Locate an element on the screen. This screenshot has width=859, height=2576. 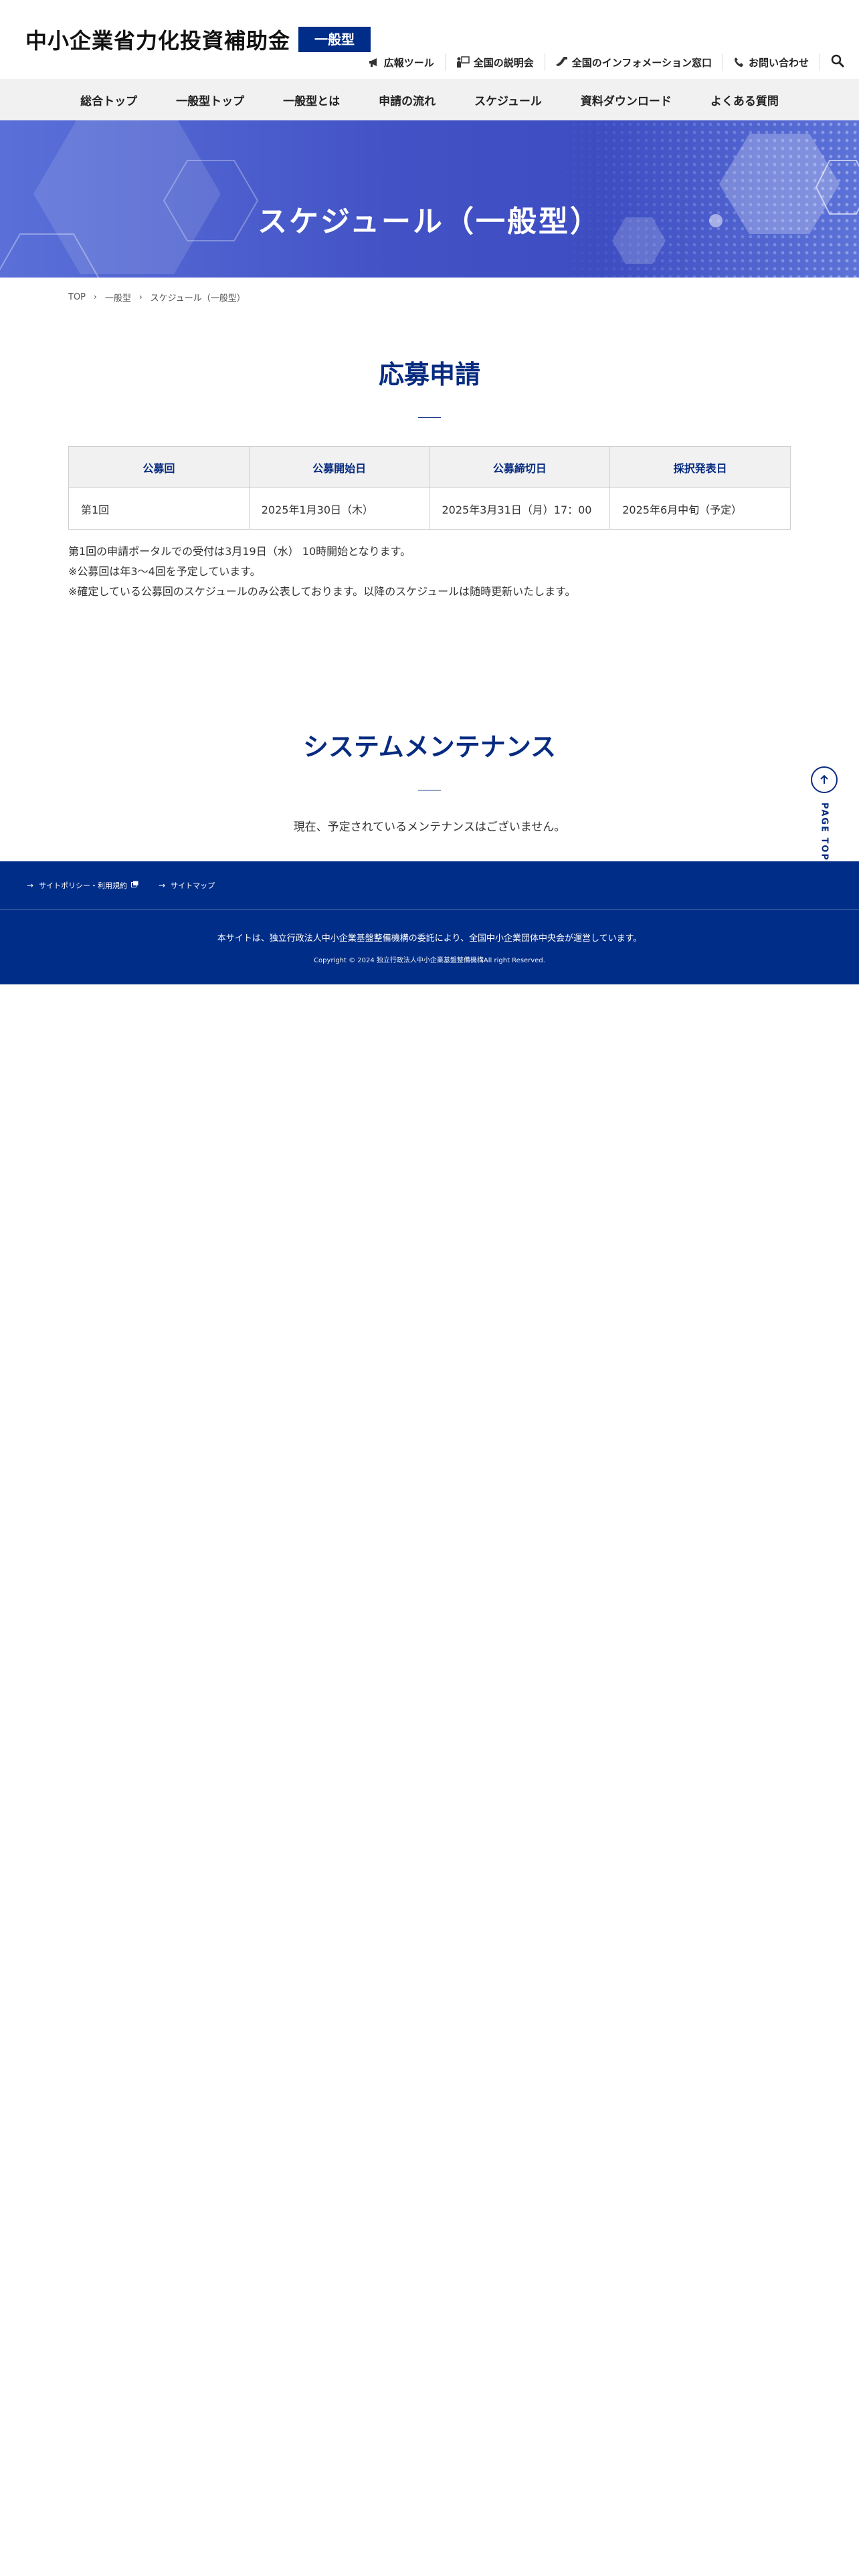
util-link-label: お問い合わせ is located at coordinates (779, 62).